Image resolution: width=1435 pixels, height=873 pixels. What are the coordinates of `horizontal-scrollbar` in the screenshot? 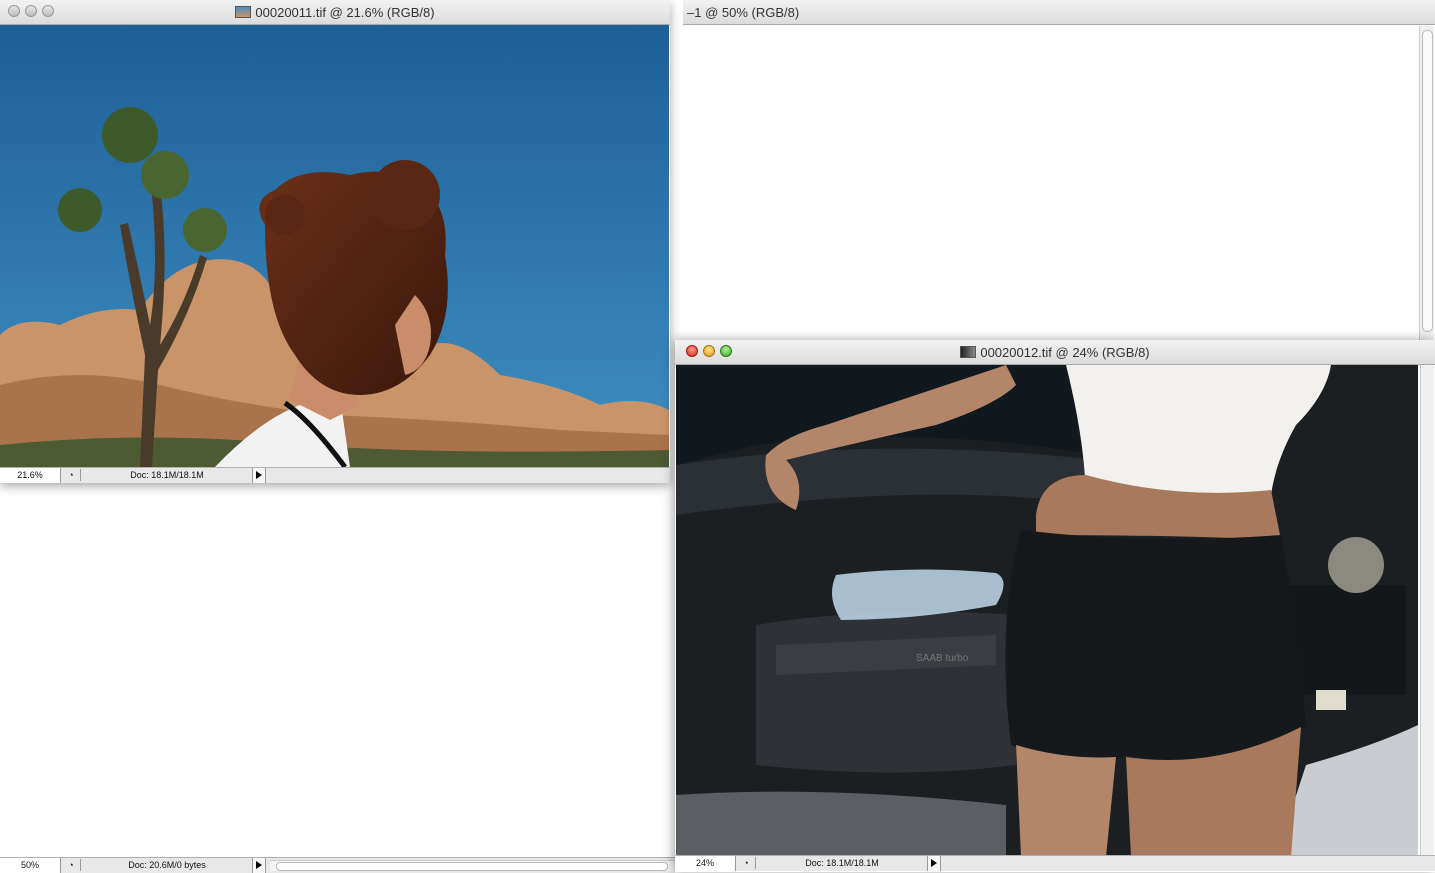 It's located at (472, 865).